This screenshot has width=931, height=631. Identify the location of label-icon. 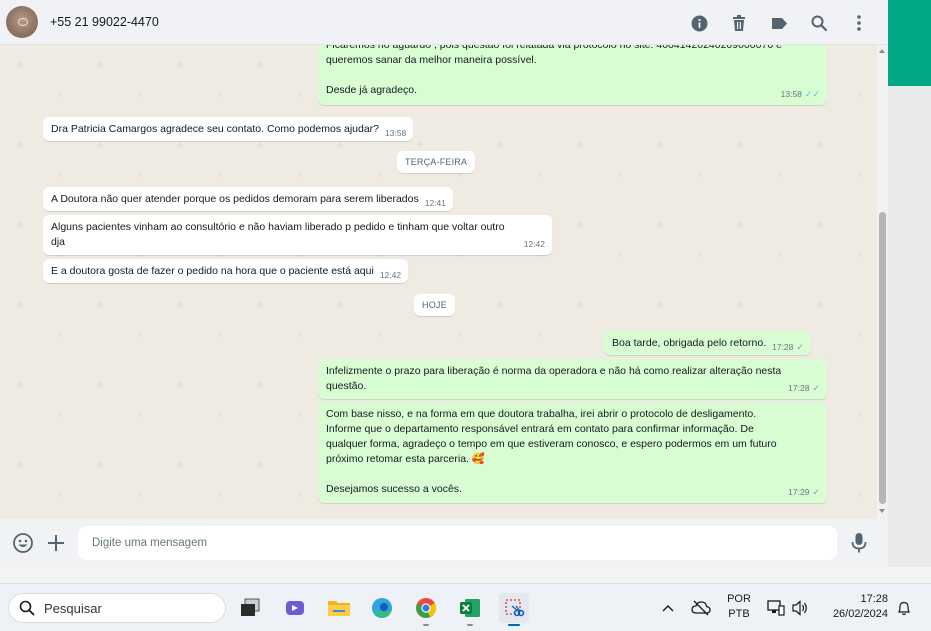
(779, 23).